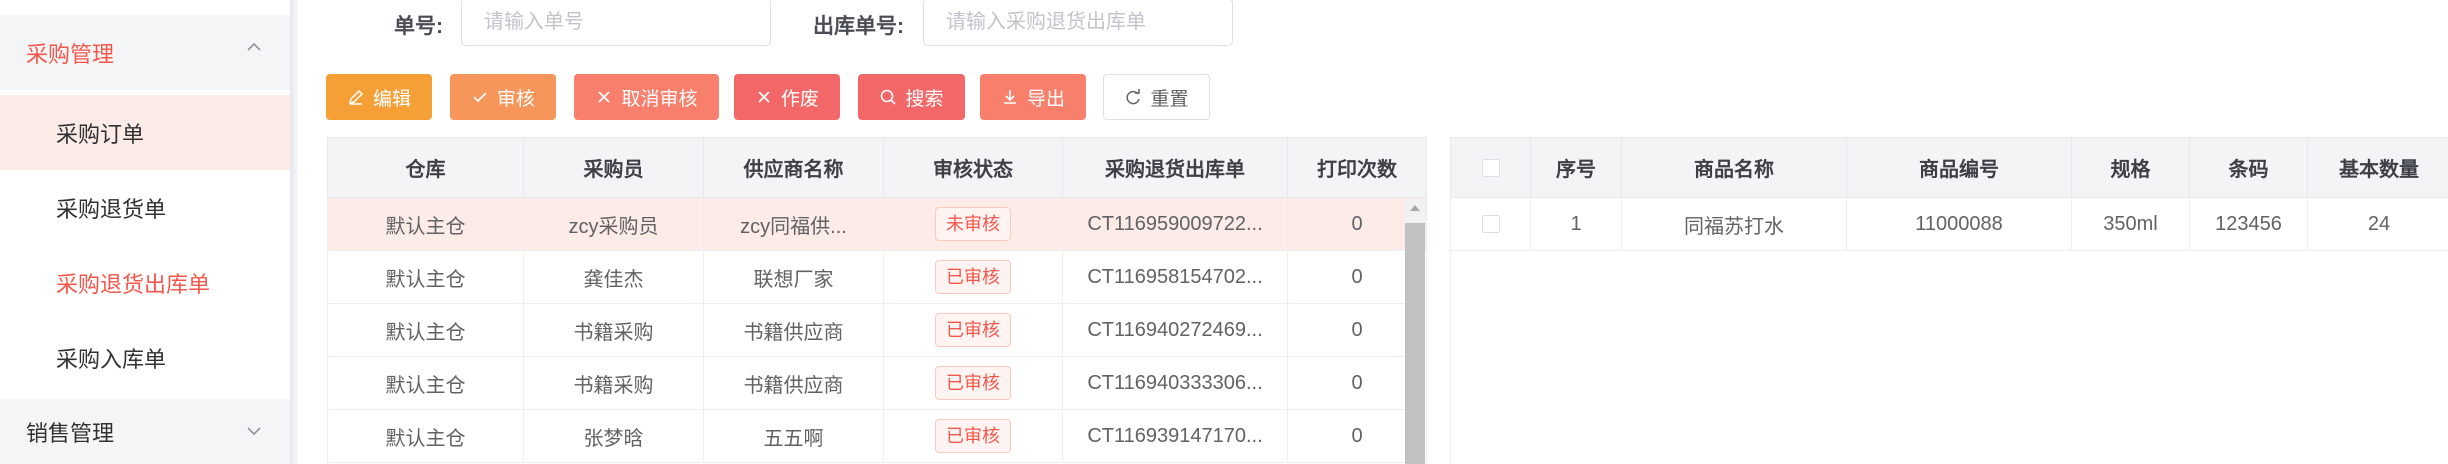 This screenshot has width=2448, height=464. What do you see at coordinates (145, 431) in the screenshot?
I see `menu-group-sales: 销售管理` at bounding box center [145, 431].